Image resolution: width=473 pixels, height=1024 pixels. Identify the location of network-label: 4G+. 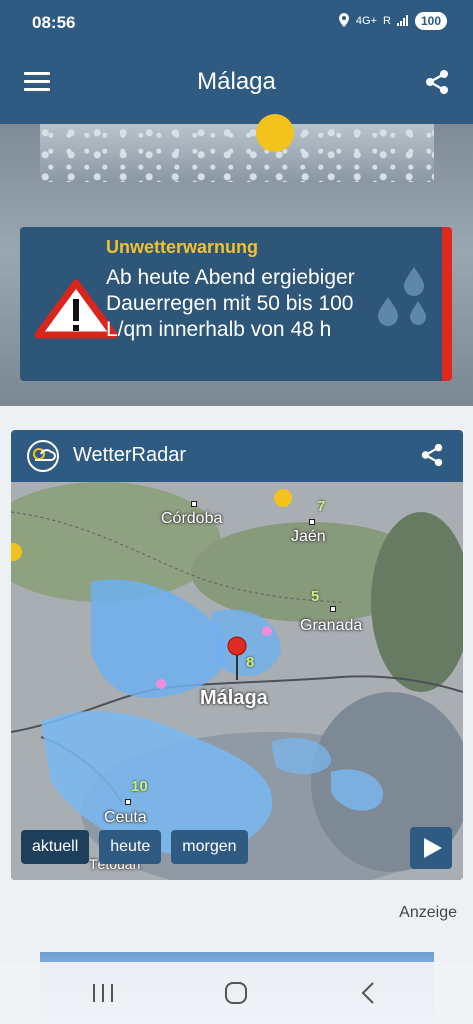
(366, 21).